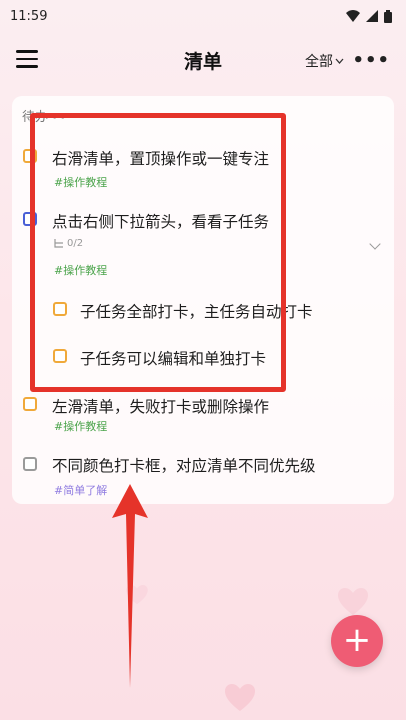  I want to click on task-item: 点击右侧下拉箭头，看看子任务 0/2 #操作教程, so click(203, 243).